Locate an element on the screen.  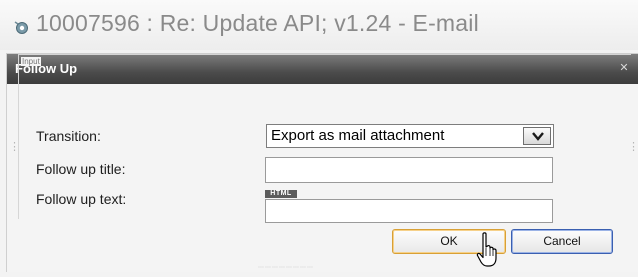
html-mode-badge: HTML is located at coordinates (281, 194).